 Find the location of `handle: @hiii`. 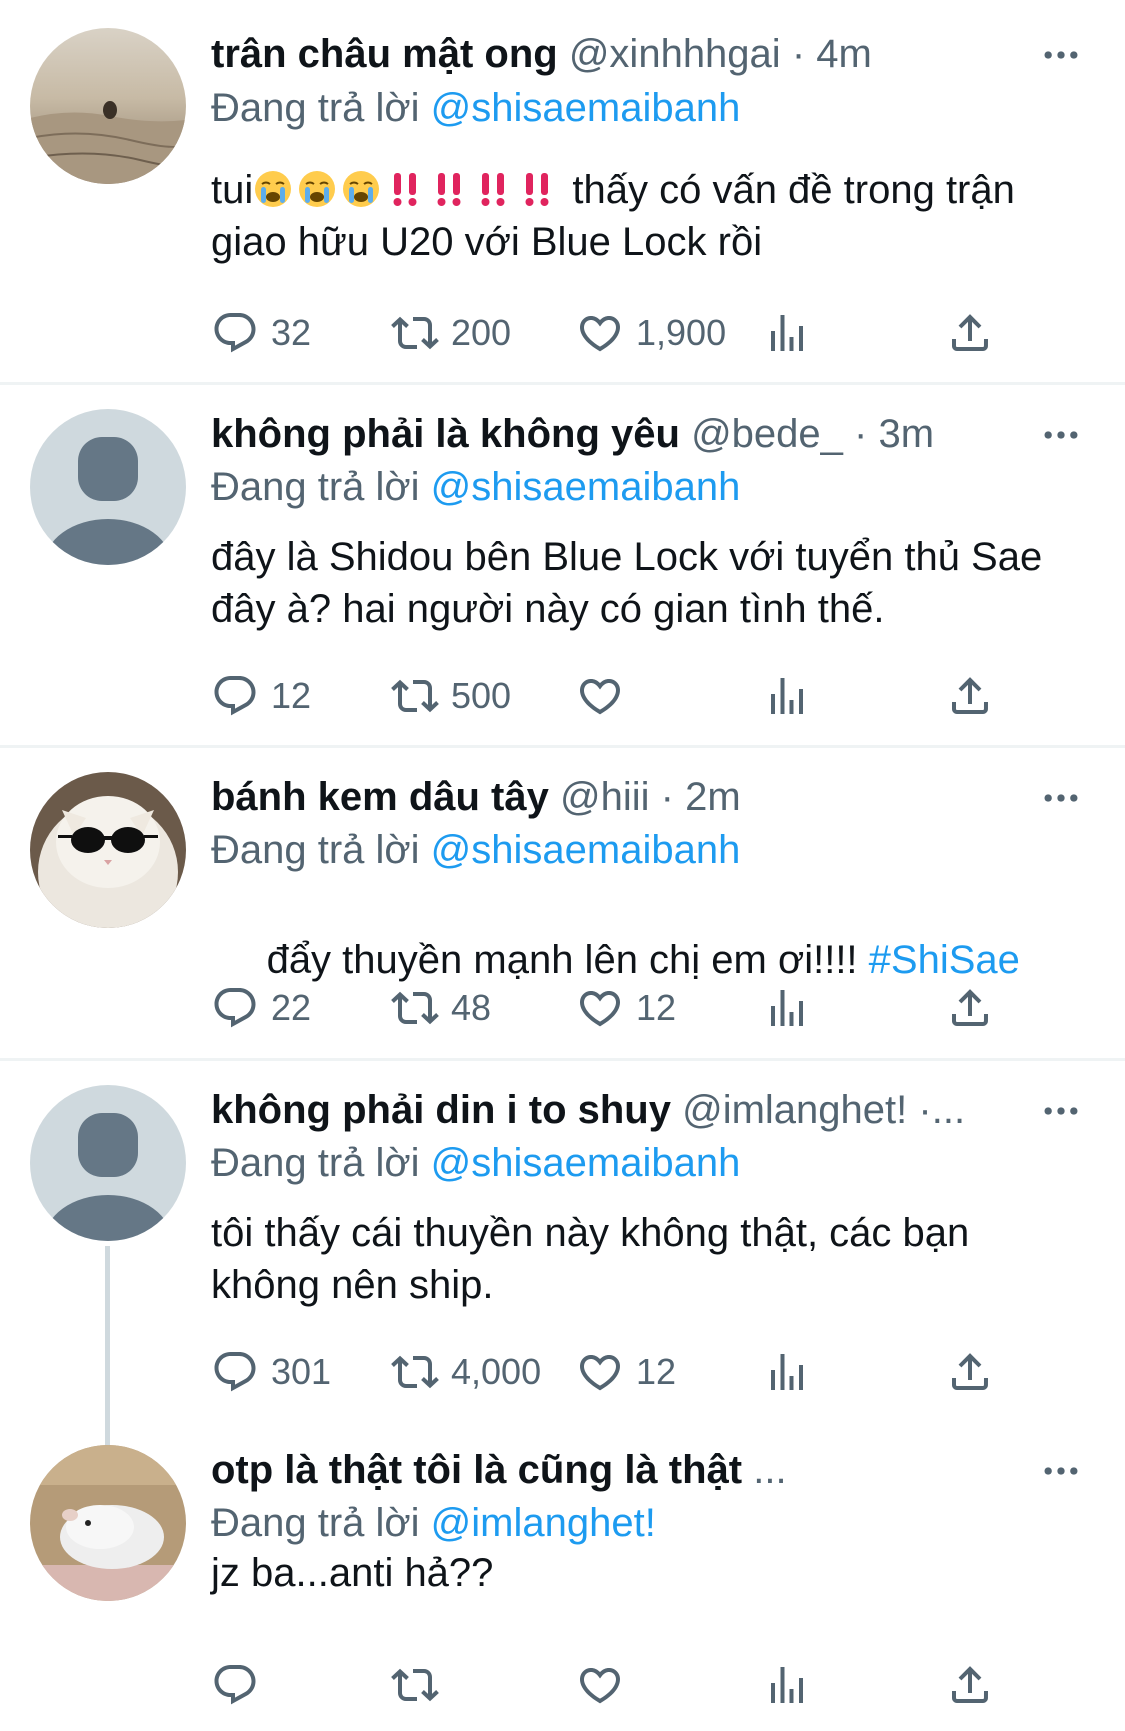

handle: @hiii is located at coordinates (605, 797).